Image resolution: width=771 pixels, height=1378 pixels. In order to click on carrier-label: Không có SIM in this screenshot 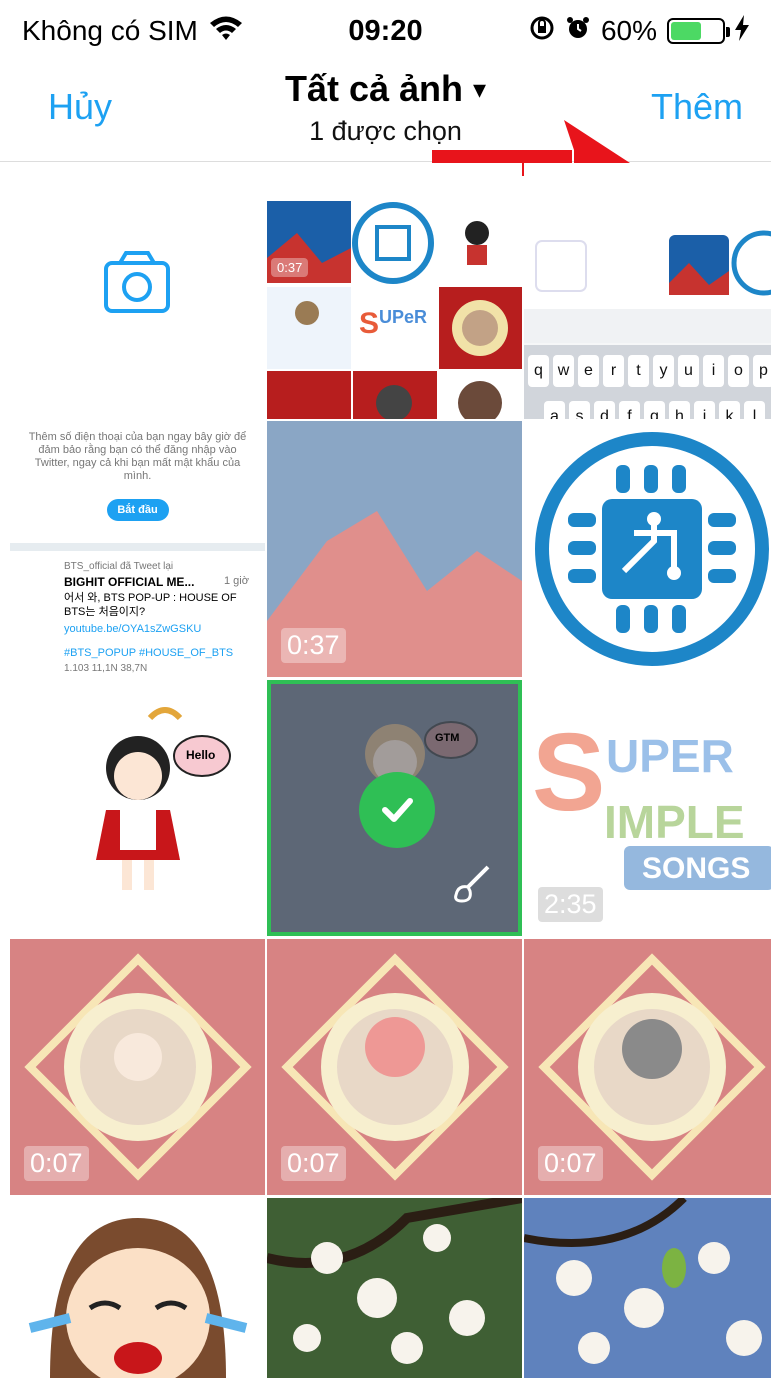, I will do `click(110, 30)`.